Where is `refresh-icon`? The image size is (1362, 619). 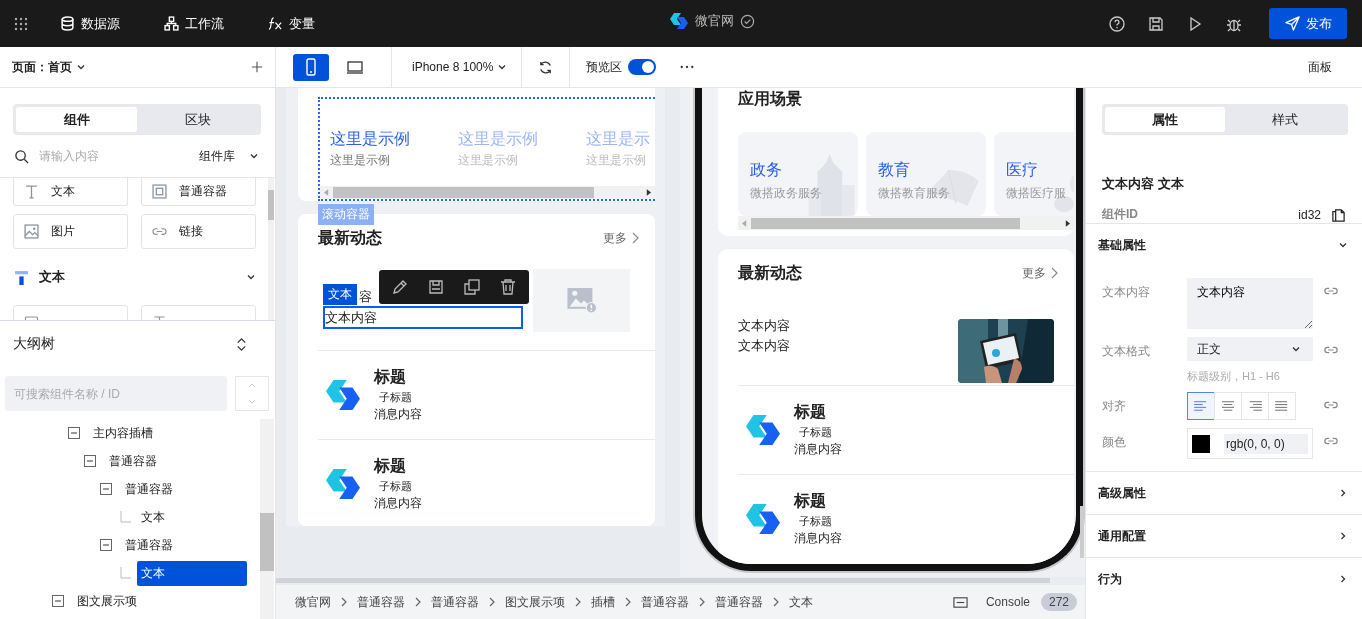
refresh-icon is located at coordinates (546, 67).